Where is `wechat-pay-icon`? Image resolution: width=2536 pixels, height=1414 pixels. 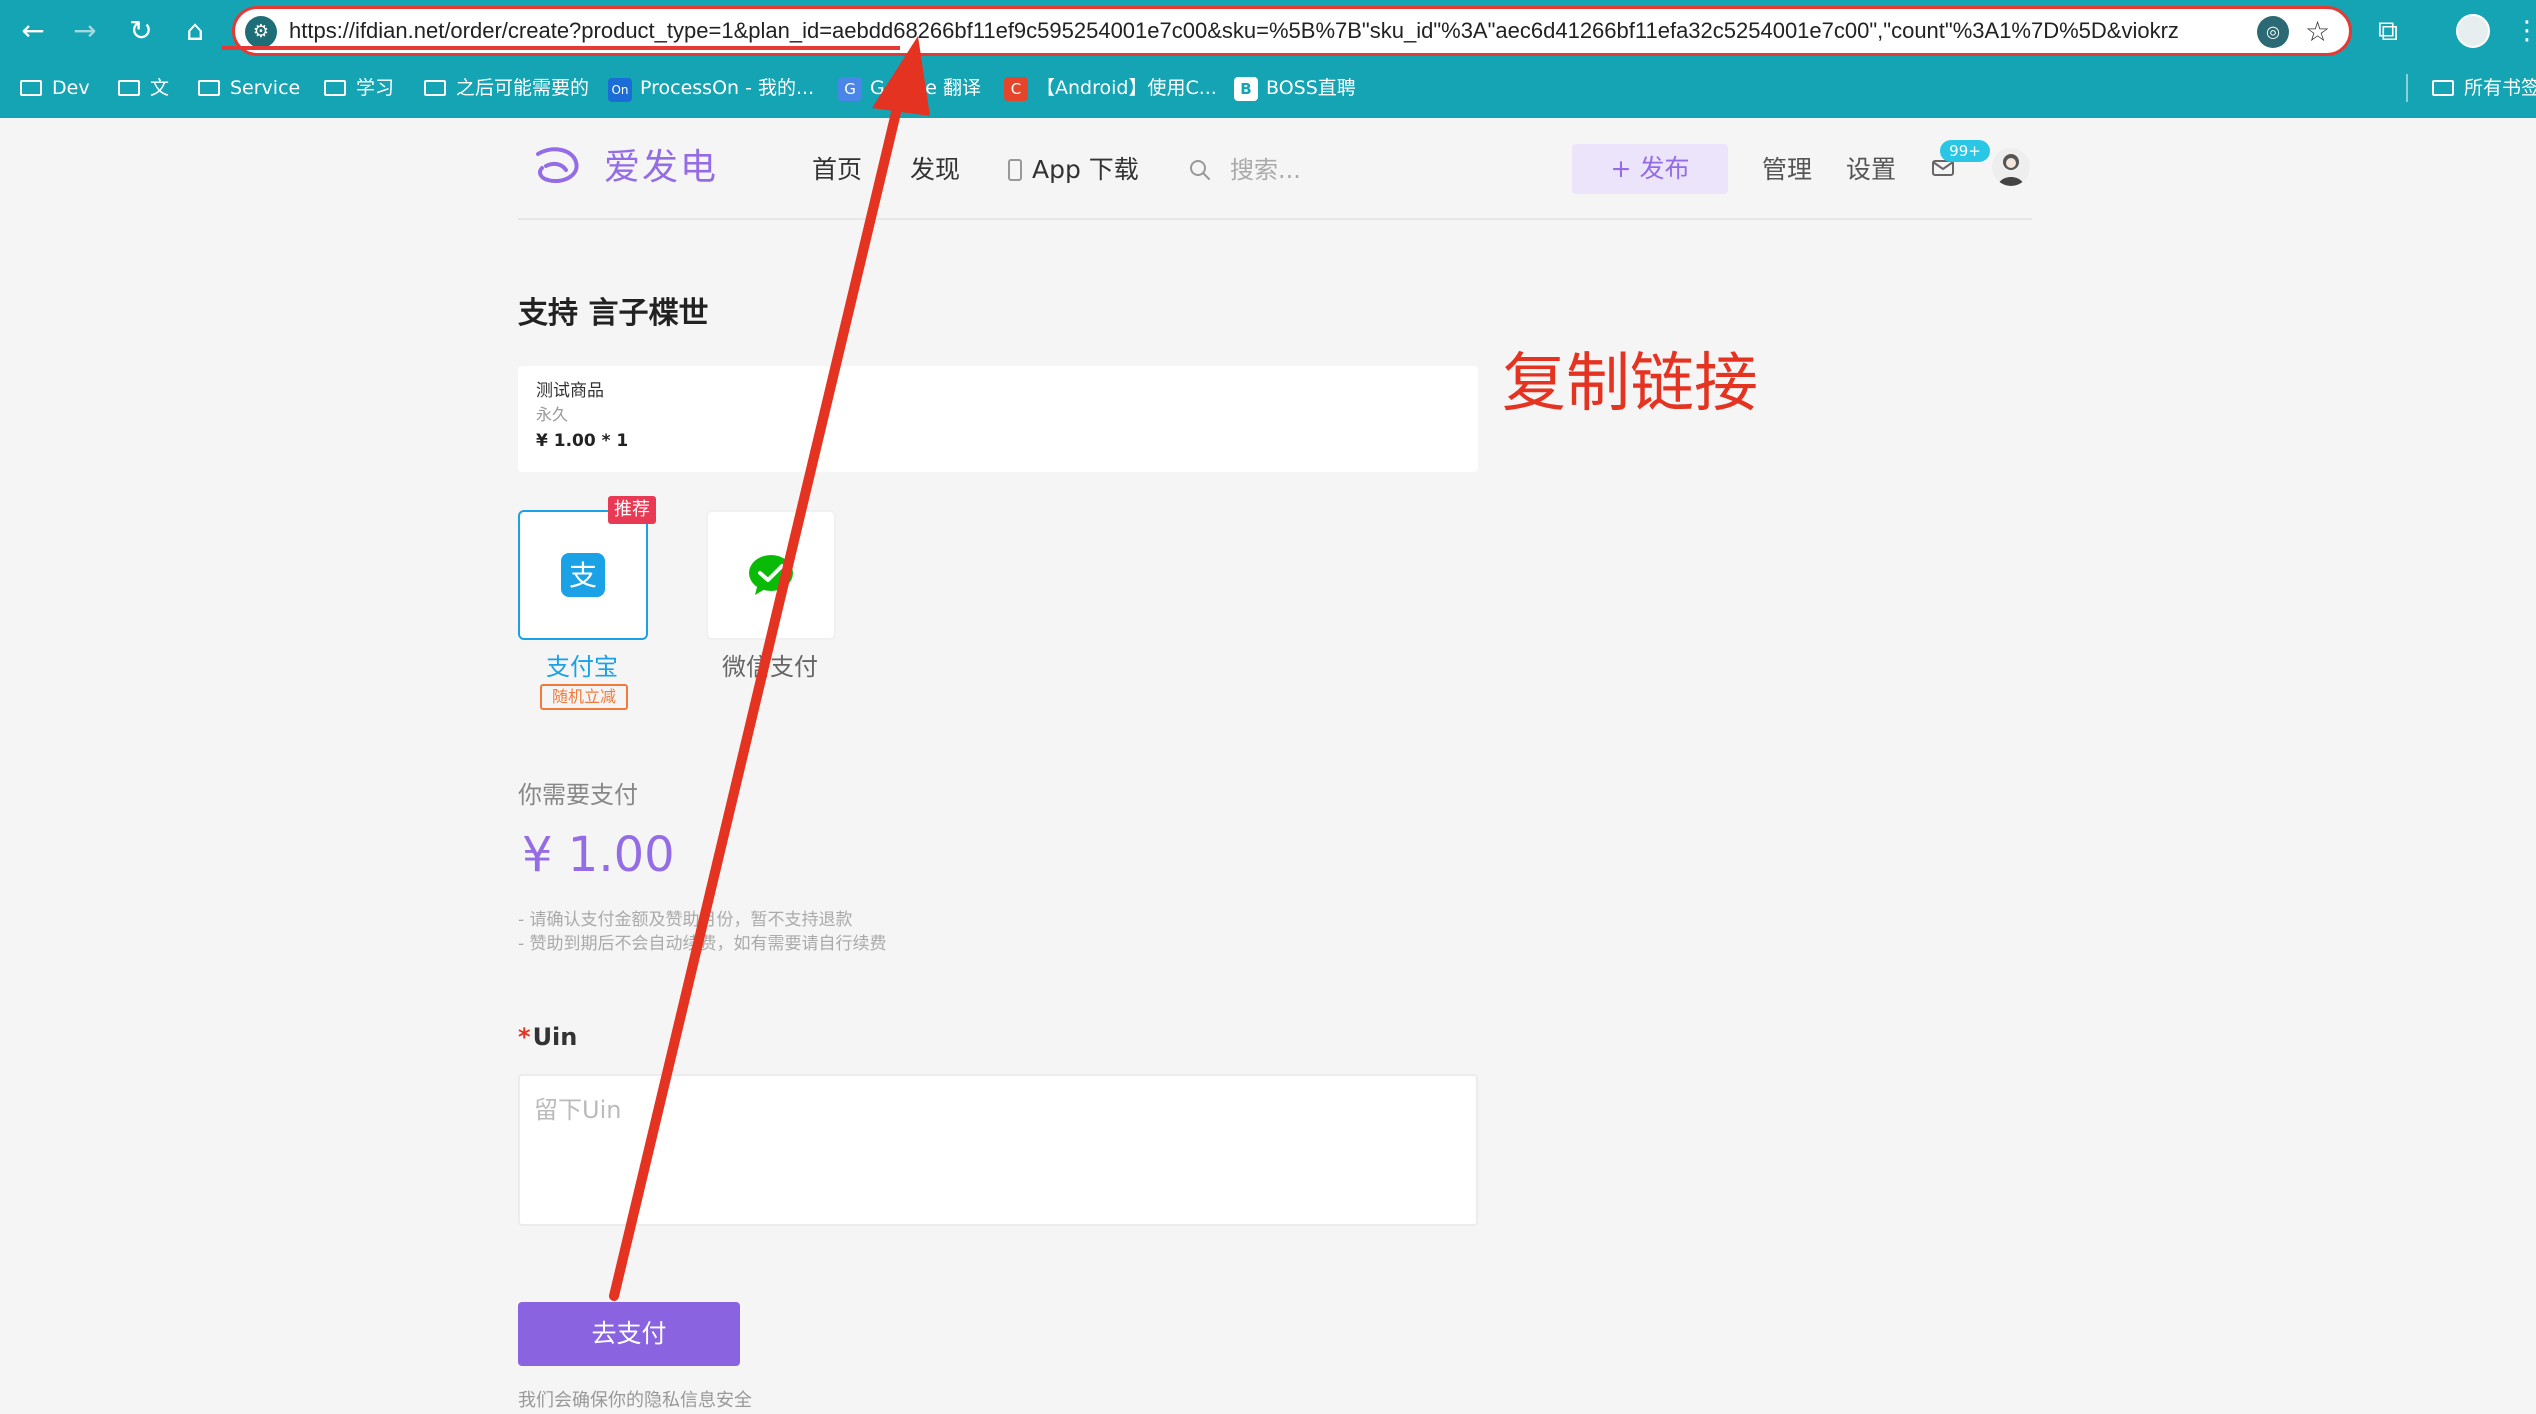
wechat-pay-icon is located at coordinates (771, 575).